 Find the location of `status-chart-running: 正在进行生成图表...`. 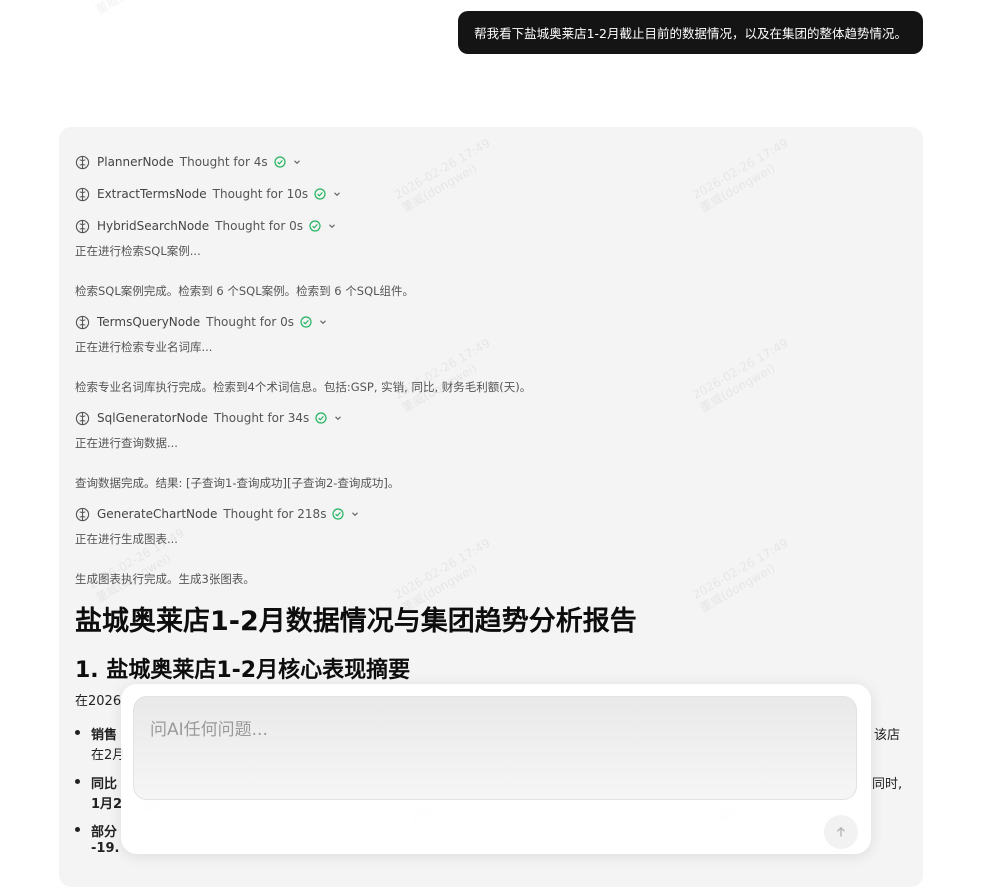

status-chart-running: 正在进行生成图表... is located at coordinates (126, 539).